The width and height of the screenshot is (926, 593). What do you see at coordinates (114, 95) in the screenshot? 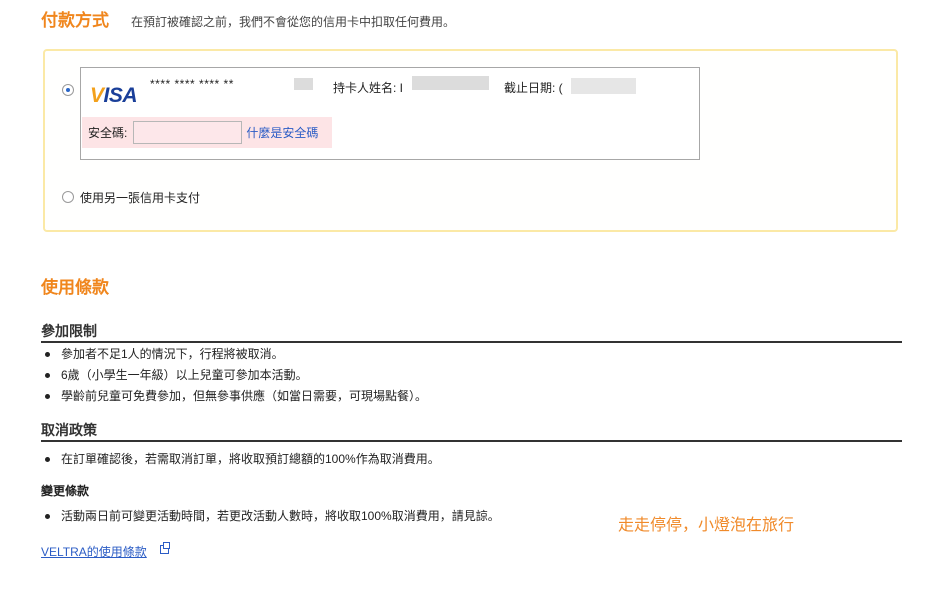
I see `visa-card-icon: VISA` at bounding box center [114, 95].